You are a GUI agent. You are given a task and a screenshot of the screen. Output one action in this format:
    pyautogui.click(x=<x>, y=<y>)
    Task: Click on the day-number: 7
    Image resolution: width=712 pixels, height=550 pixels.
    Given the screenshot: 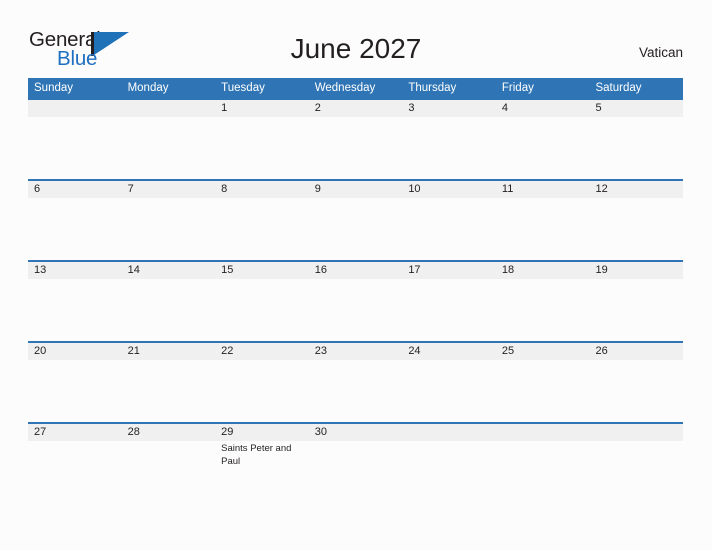 What is the action you would take?
    pyautogui.click(x=169, y=189)
    